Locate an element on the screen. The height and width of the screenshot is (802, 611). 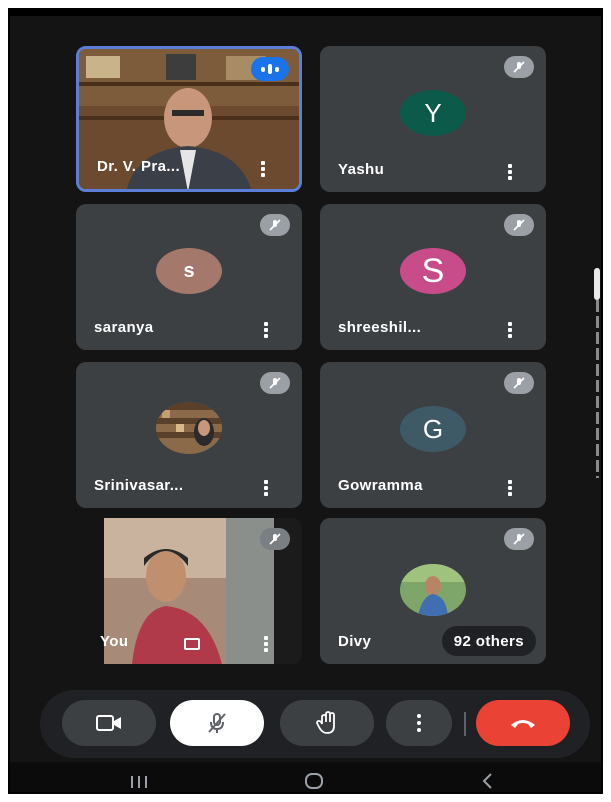
videocam-icon is located at coordinates (108, 723).